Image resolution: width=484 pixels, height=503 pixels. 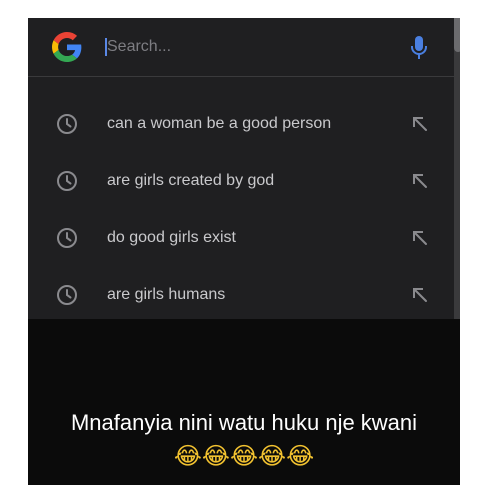 What do you see at coordinates (244, 456) in the screenshot?
I see `laughing-emoji-row: 😂😂😂😂😂` at bounding box center [244, 456].